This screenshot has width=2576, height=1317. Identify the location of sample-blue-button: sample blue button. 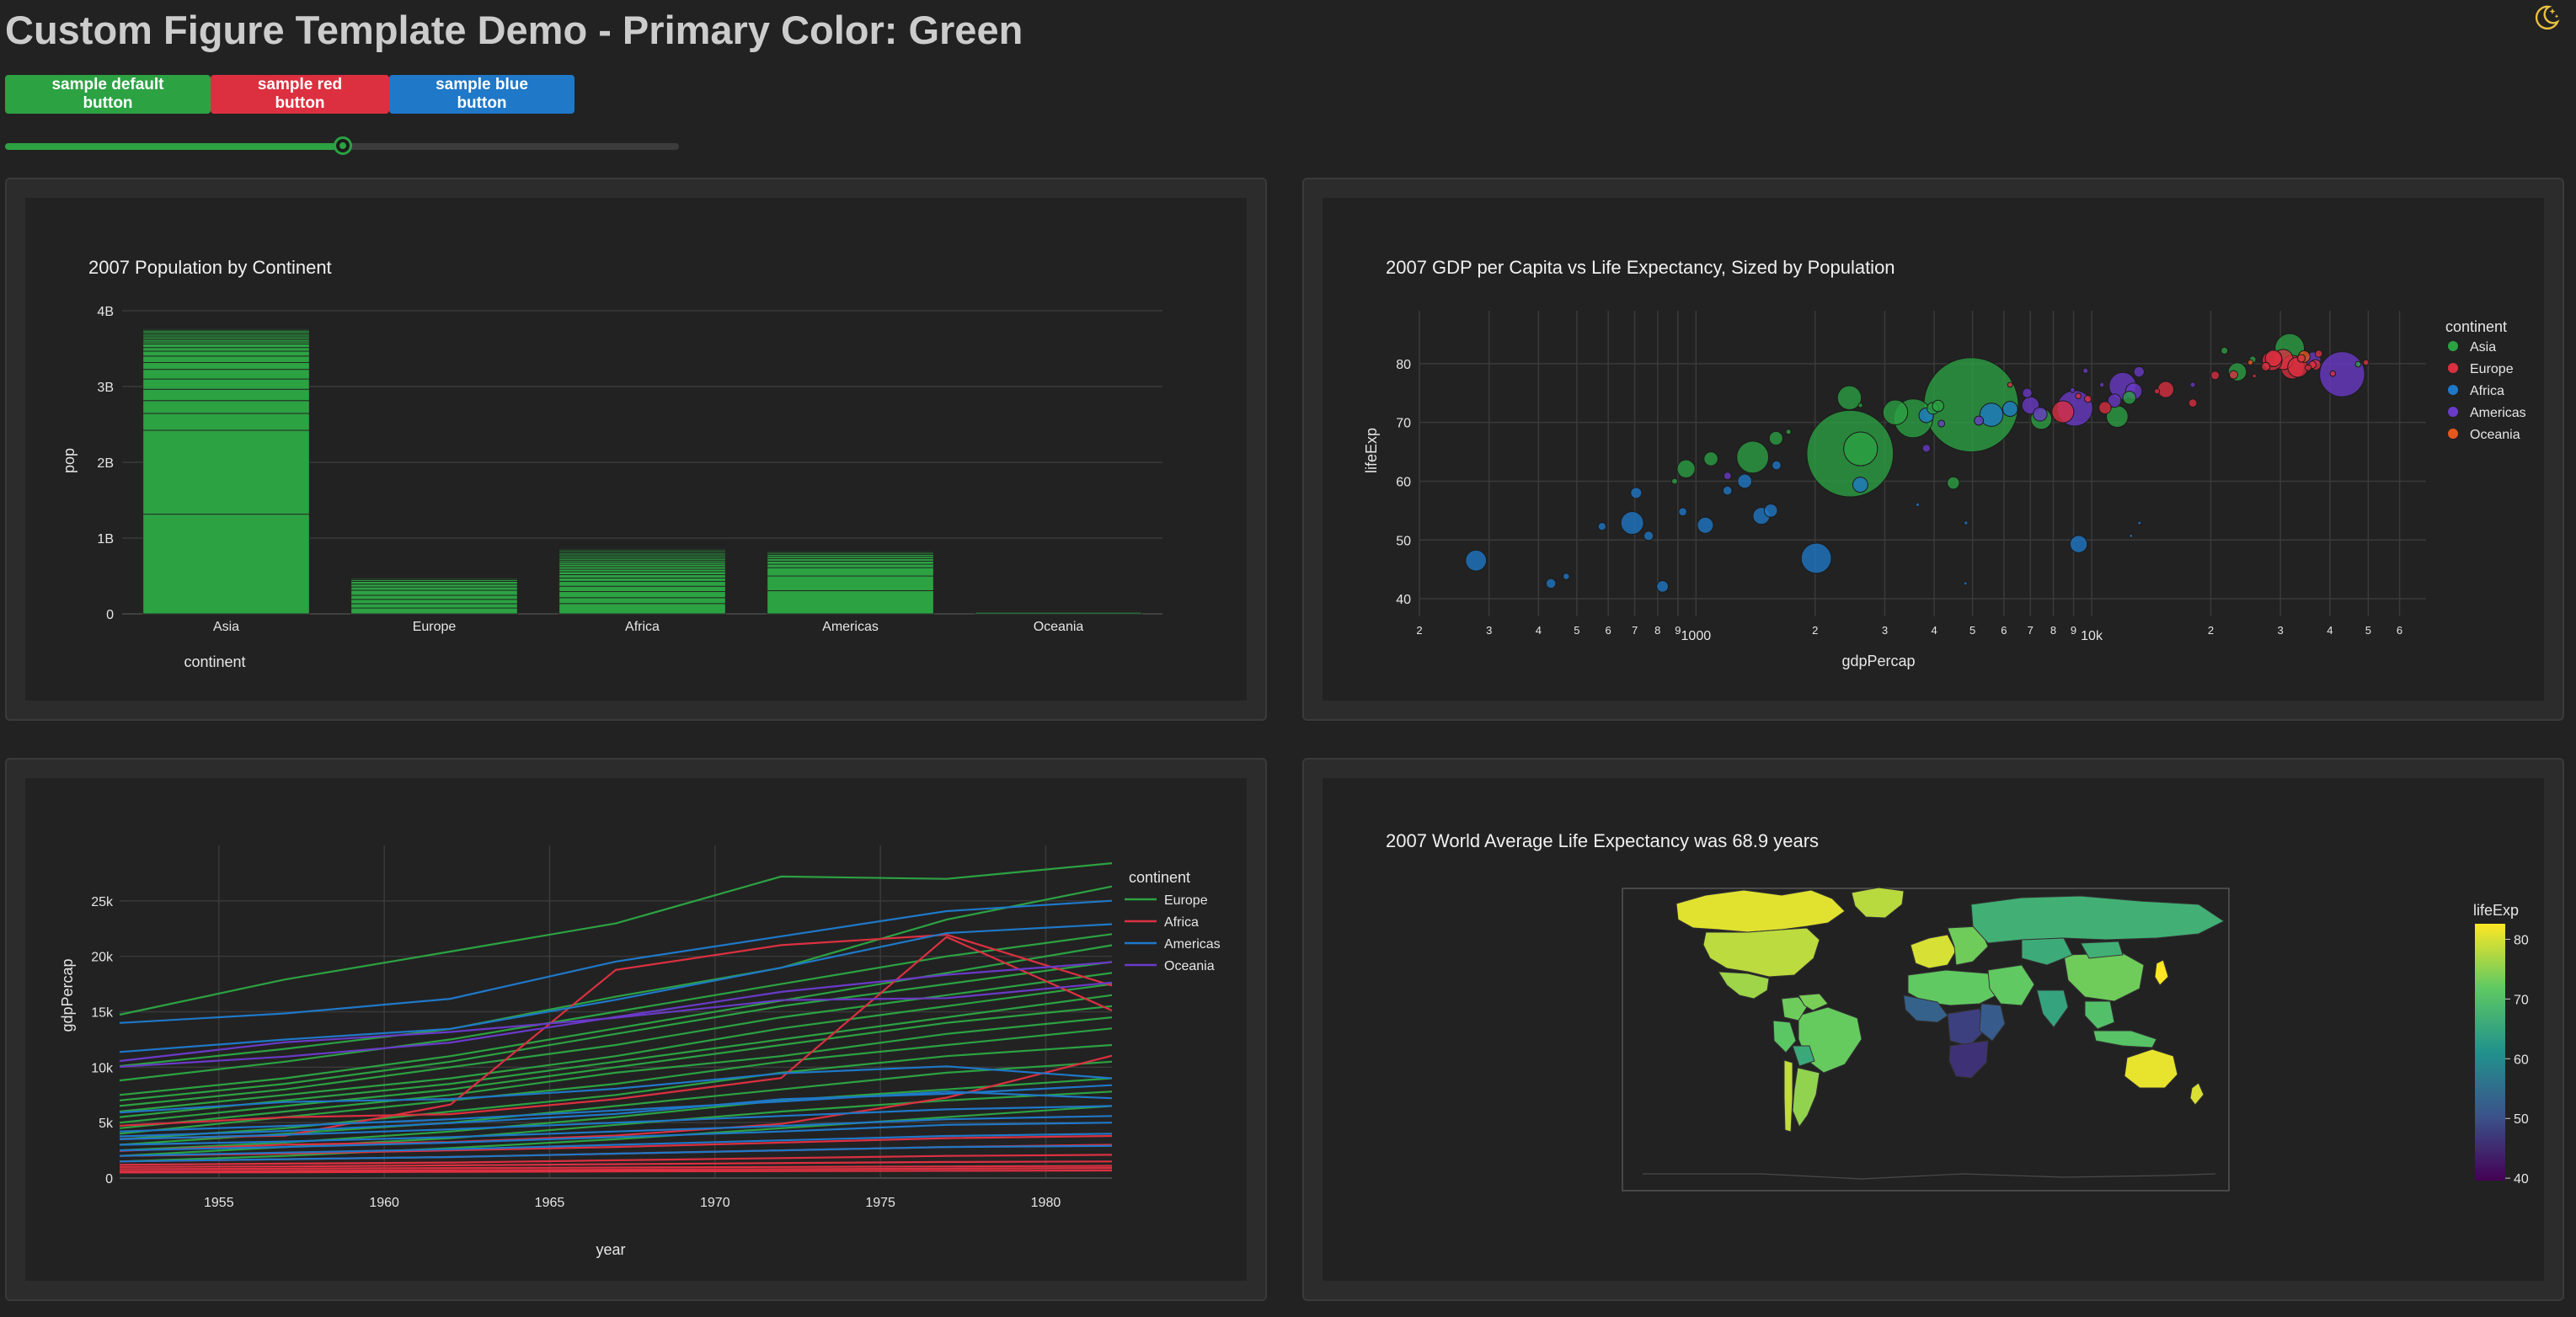
(482, 94).